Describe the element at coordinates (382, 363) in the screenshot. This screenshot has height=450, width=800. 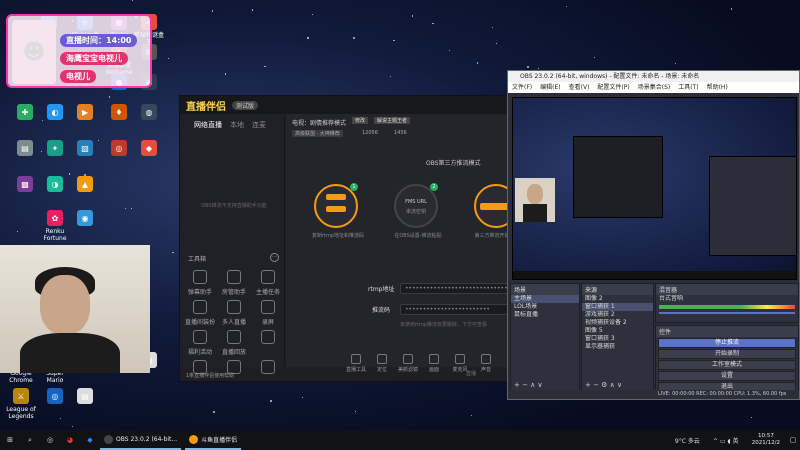
I see `bottom-toolbar-button: 定位` at that location.